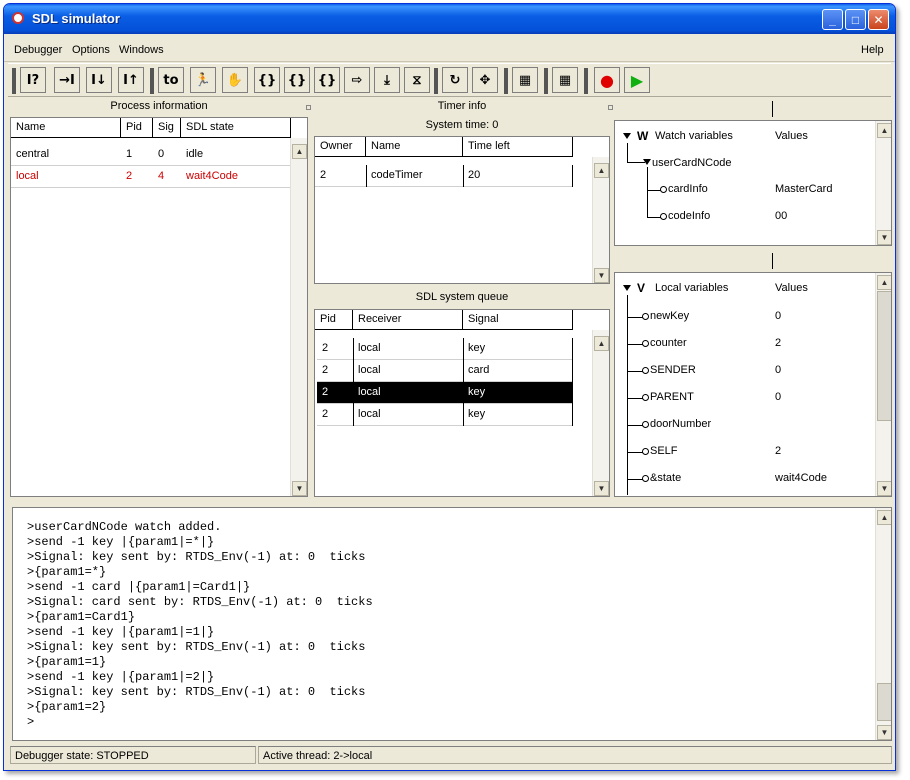 The height and width of the screenshot is (780, 910). What do you see at coordinates (334, 320) in the screenshot?
I see `col-queue-pid: Pid` at bounding box center [334, 320].